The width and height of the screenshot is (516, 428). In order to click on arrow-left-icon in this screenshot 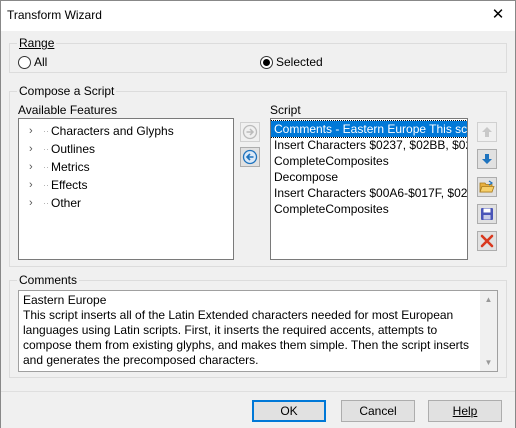, I will do `click(250, 157)`.